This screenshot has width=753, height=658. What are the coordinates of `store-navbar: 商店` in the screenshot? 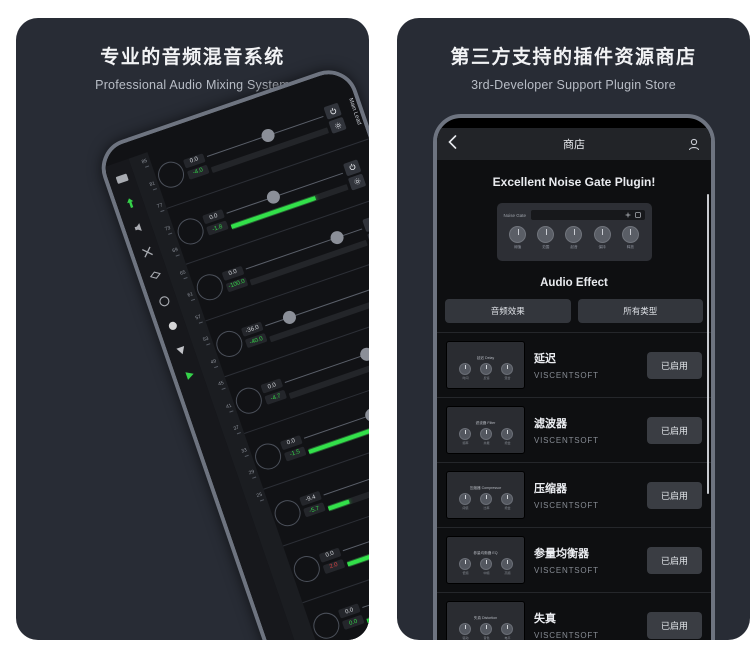 It's located at (574, 144).